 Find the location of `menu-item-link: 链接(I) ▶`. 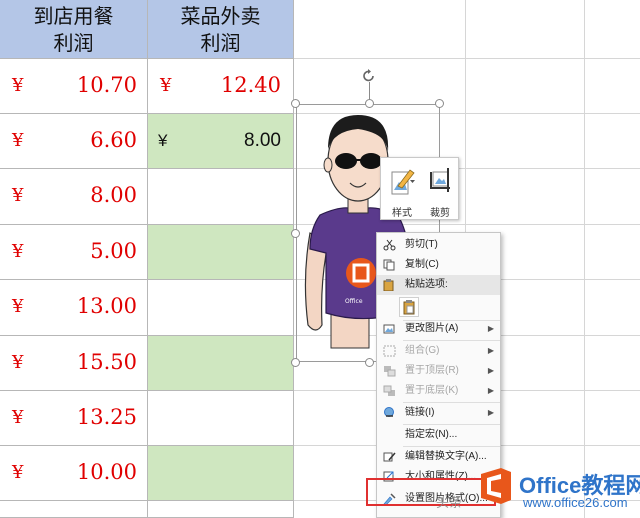

menu-item-link: 链接(I) ▶ is located at coordinates (438, 413).